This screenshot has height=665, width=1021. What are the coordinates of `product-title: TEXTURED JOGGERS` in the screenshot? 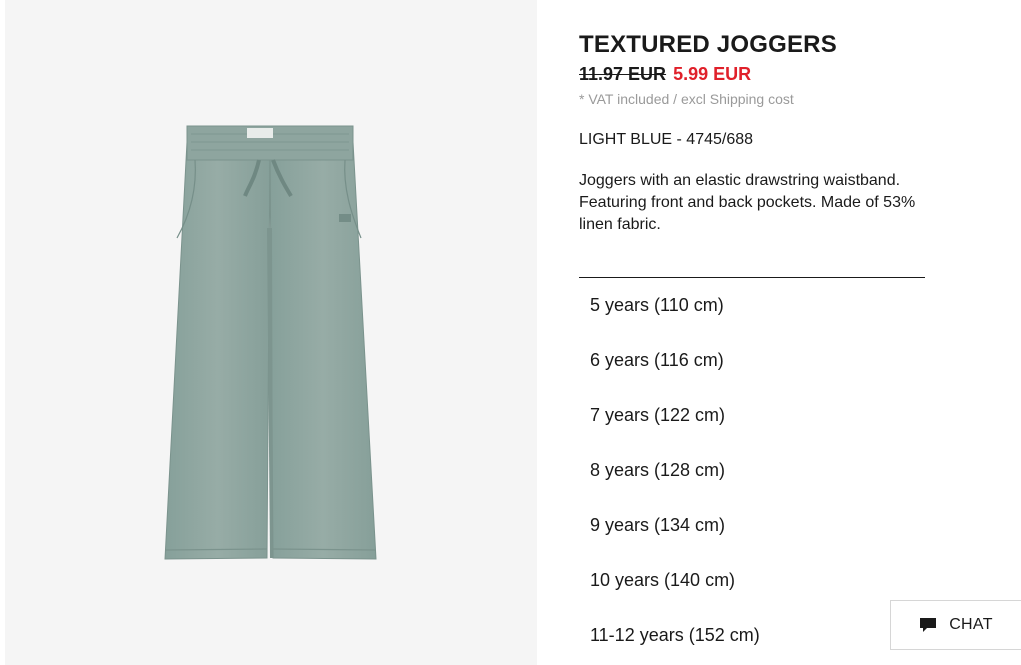 It's located at (708, 44).